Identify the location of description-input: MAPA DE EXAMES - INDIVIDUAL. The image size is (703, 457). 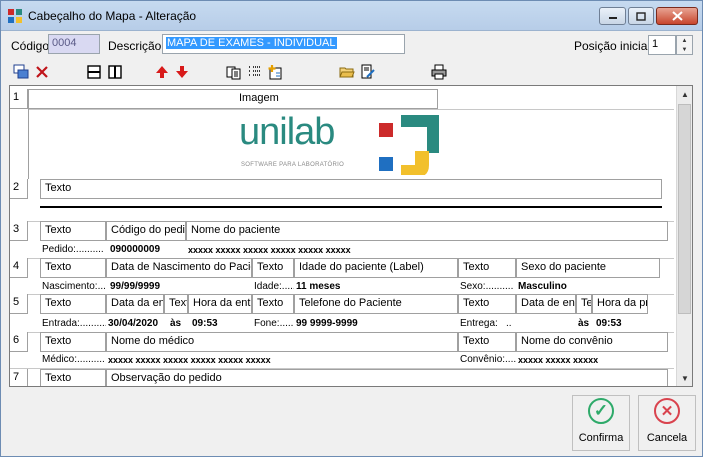
(283, 44).